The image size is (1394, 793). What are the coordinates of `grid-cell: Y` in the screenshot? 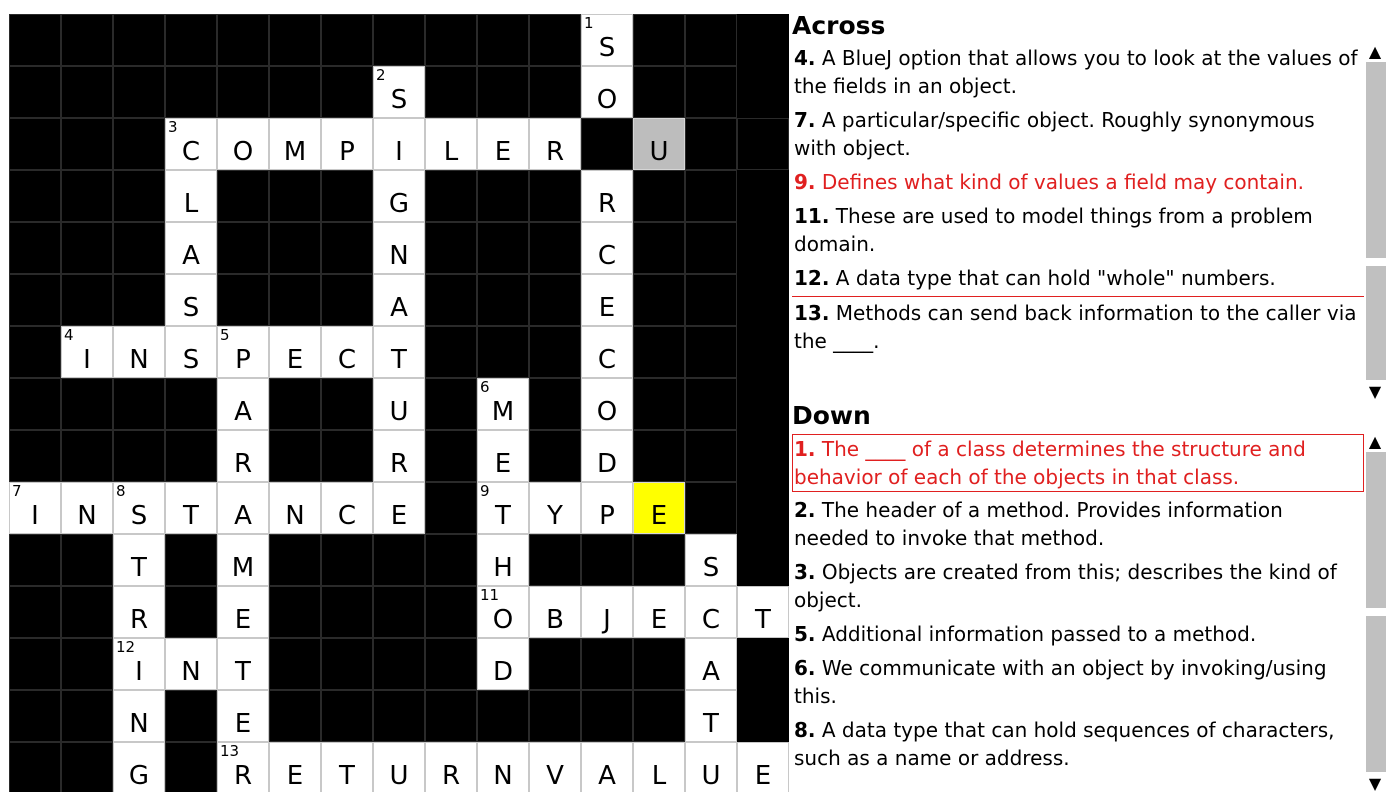 It's located at (555, 508).